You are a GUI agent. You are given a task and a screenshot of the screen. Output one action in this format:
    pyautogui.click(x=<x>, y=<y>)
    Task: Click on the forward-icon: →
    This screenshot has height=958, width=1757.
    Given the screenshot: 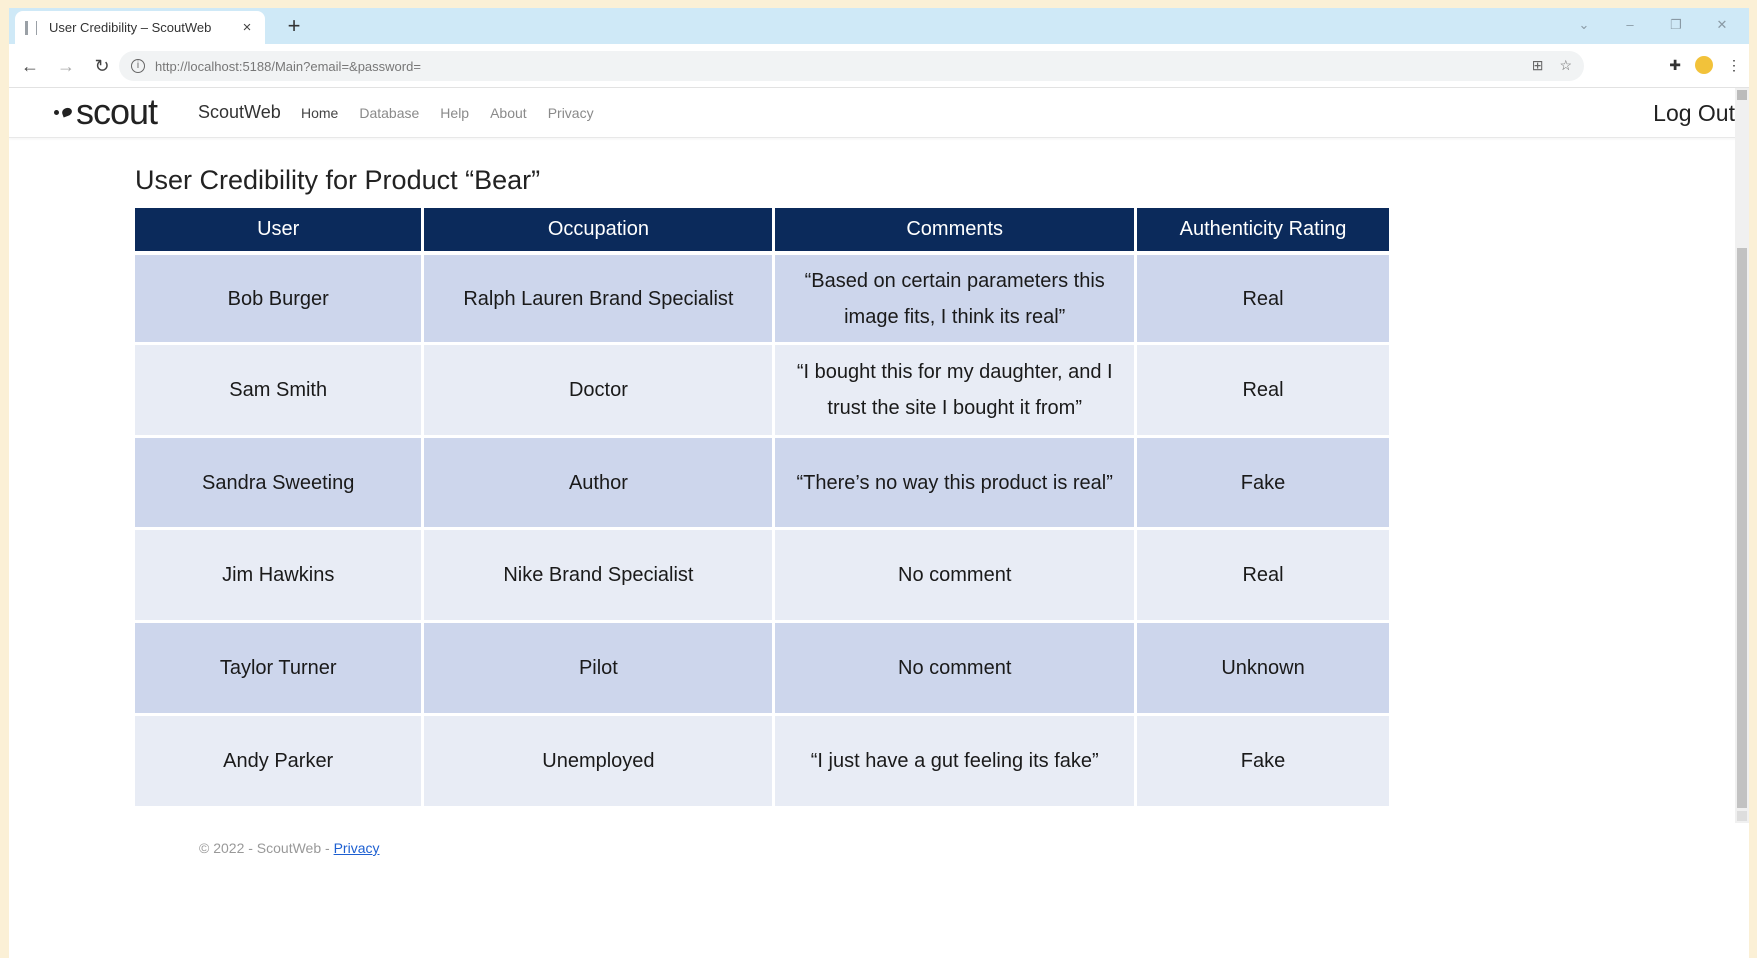 What is the action you would take?
    pyautogui.click(x=66, y=66)
    